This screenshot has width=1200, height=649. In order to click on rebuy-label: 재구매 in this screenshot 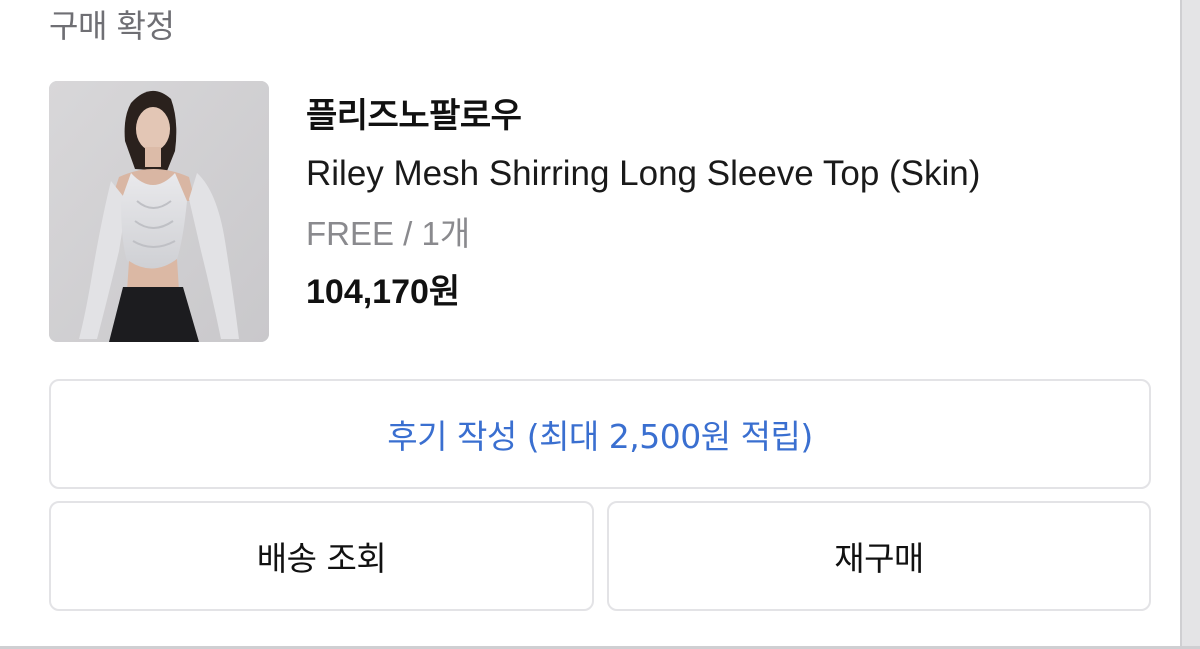, I will do `click(879, 558)`.